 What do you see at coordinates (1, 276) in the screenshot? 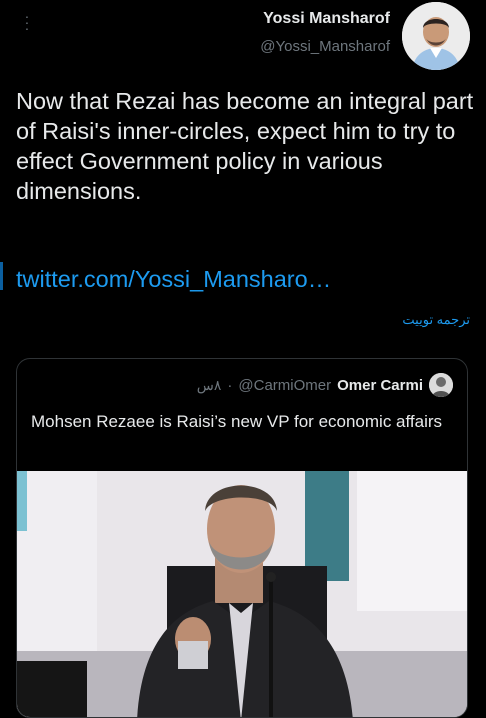
I see `scroll-indicator` at bounding box center [1, 276].